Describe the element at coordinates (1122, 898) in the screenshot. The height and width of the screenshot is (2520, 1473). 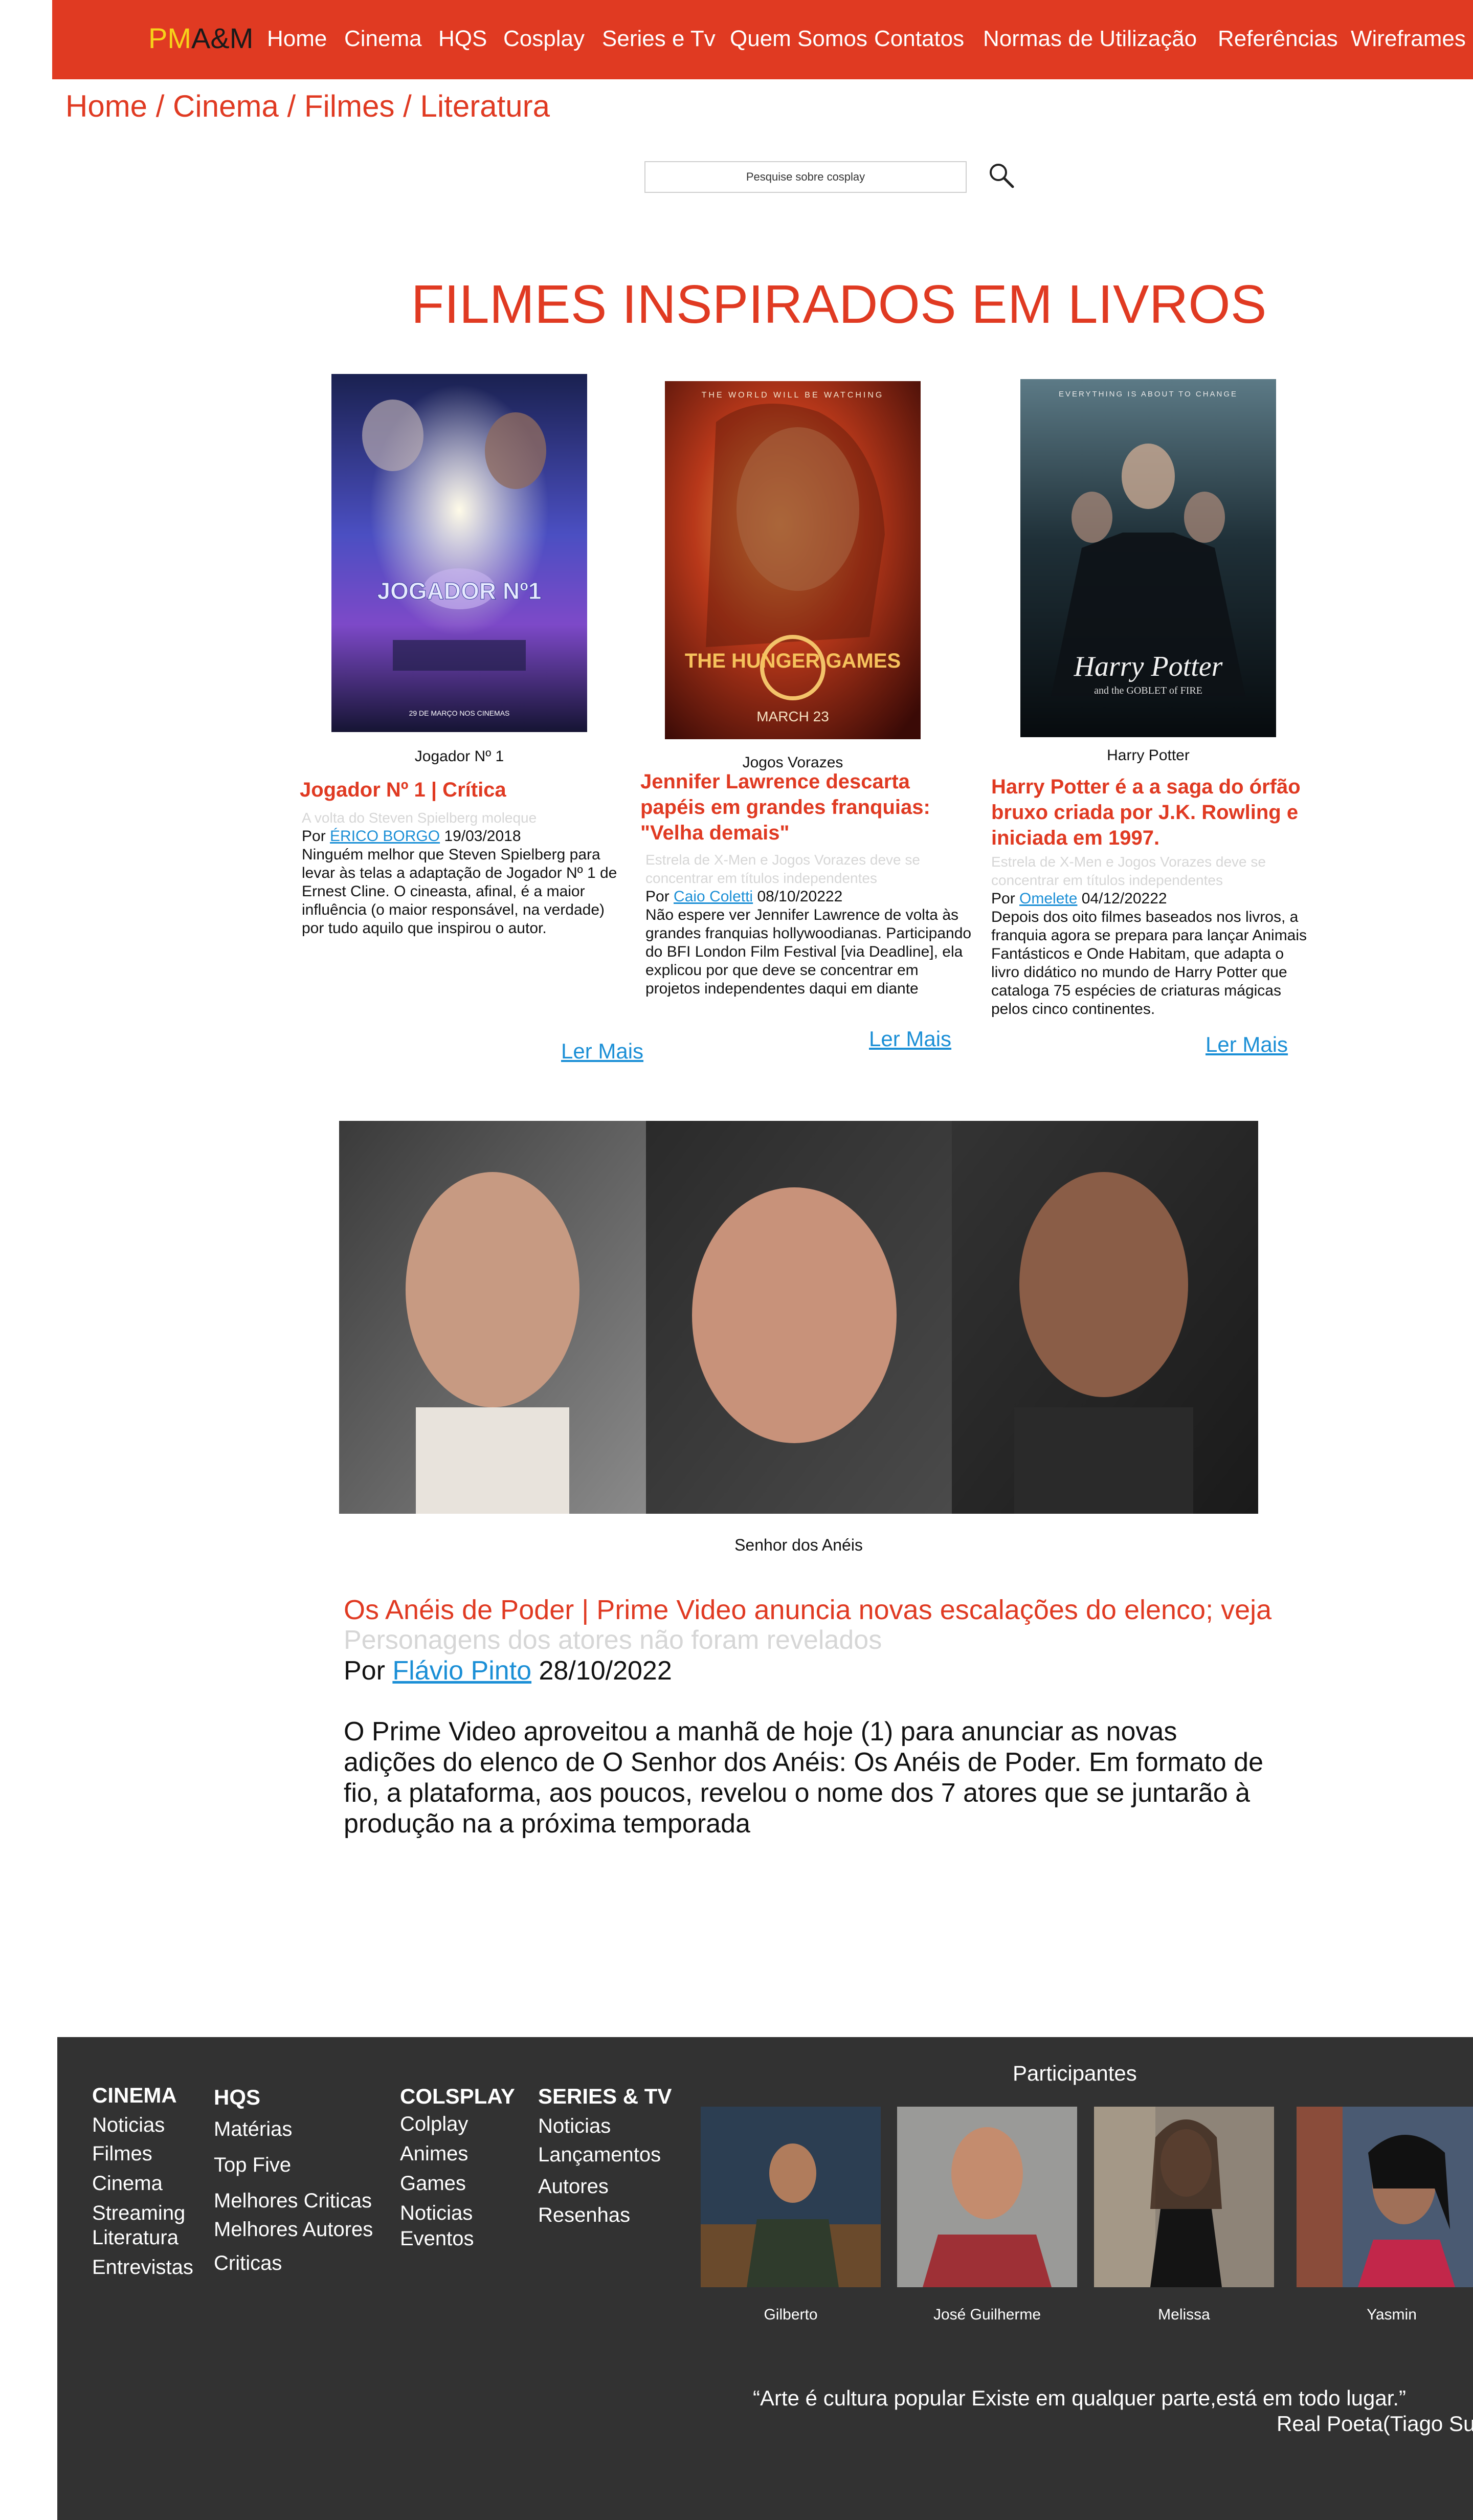
I see `byline-date: 04/12/20222` at that location.